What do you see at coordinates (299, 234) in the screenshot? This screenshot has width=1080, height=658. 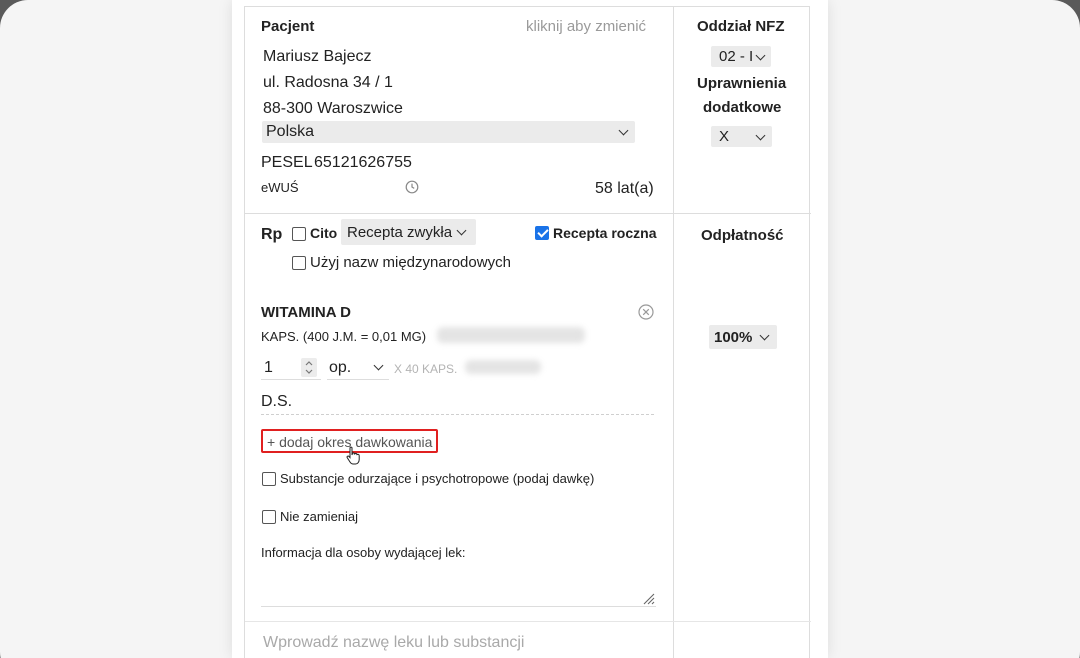 I see `cito-checkbox` at bounding box center [299, 234].